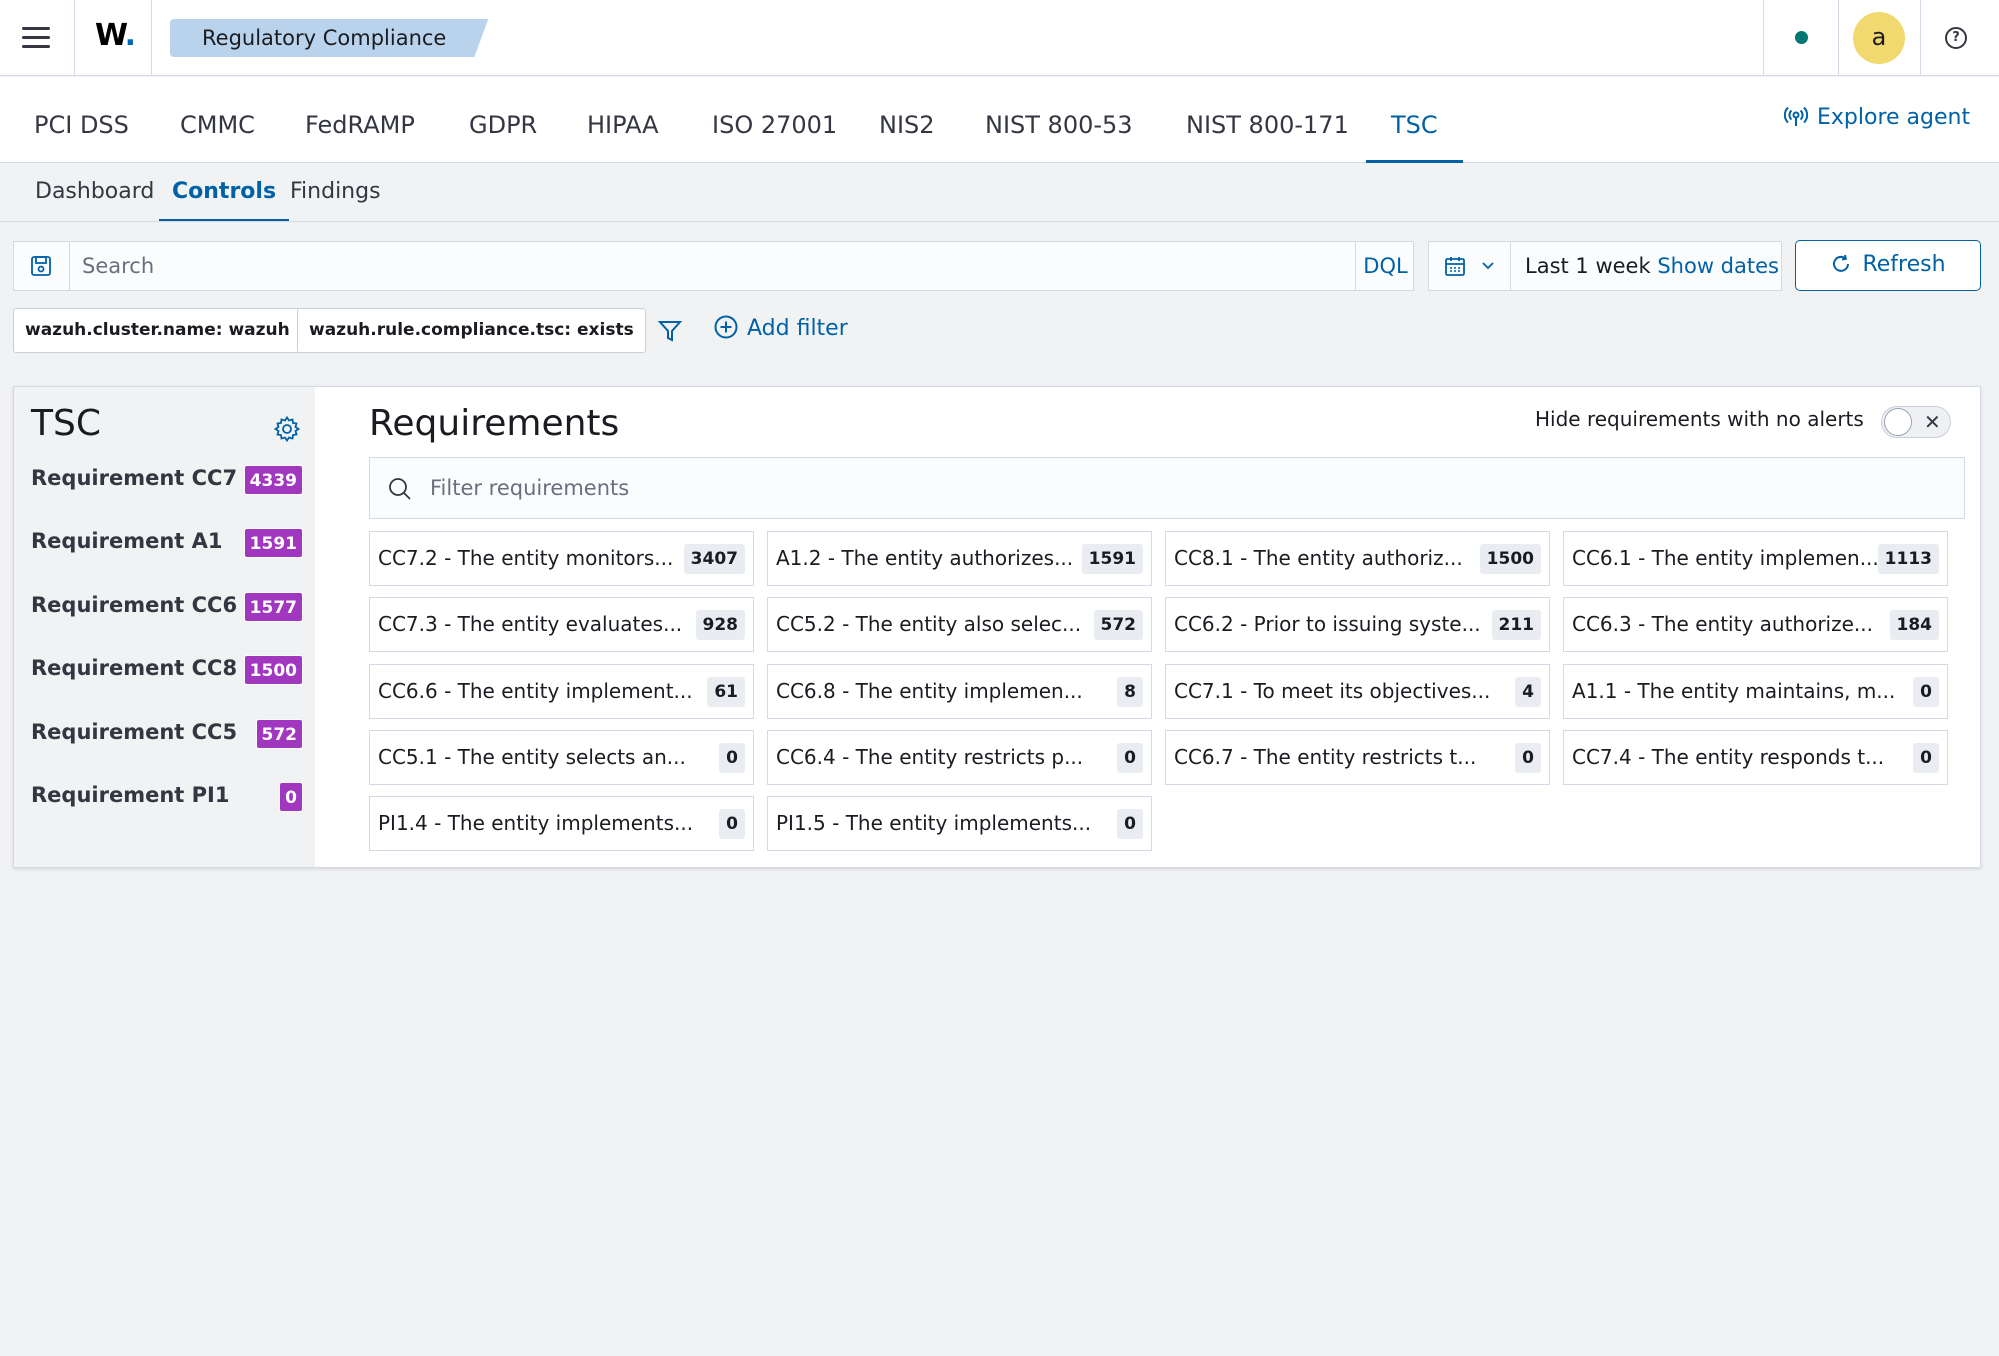 The image size is (1999, 1356). What do you see at coordinates (1841, 263) in the screenshot?
I see `refresh-icon` at bounding box center [1841, 263].